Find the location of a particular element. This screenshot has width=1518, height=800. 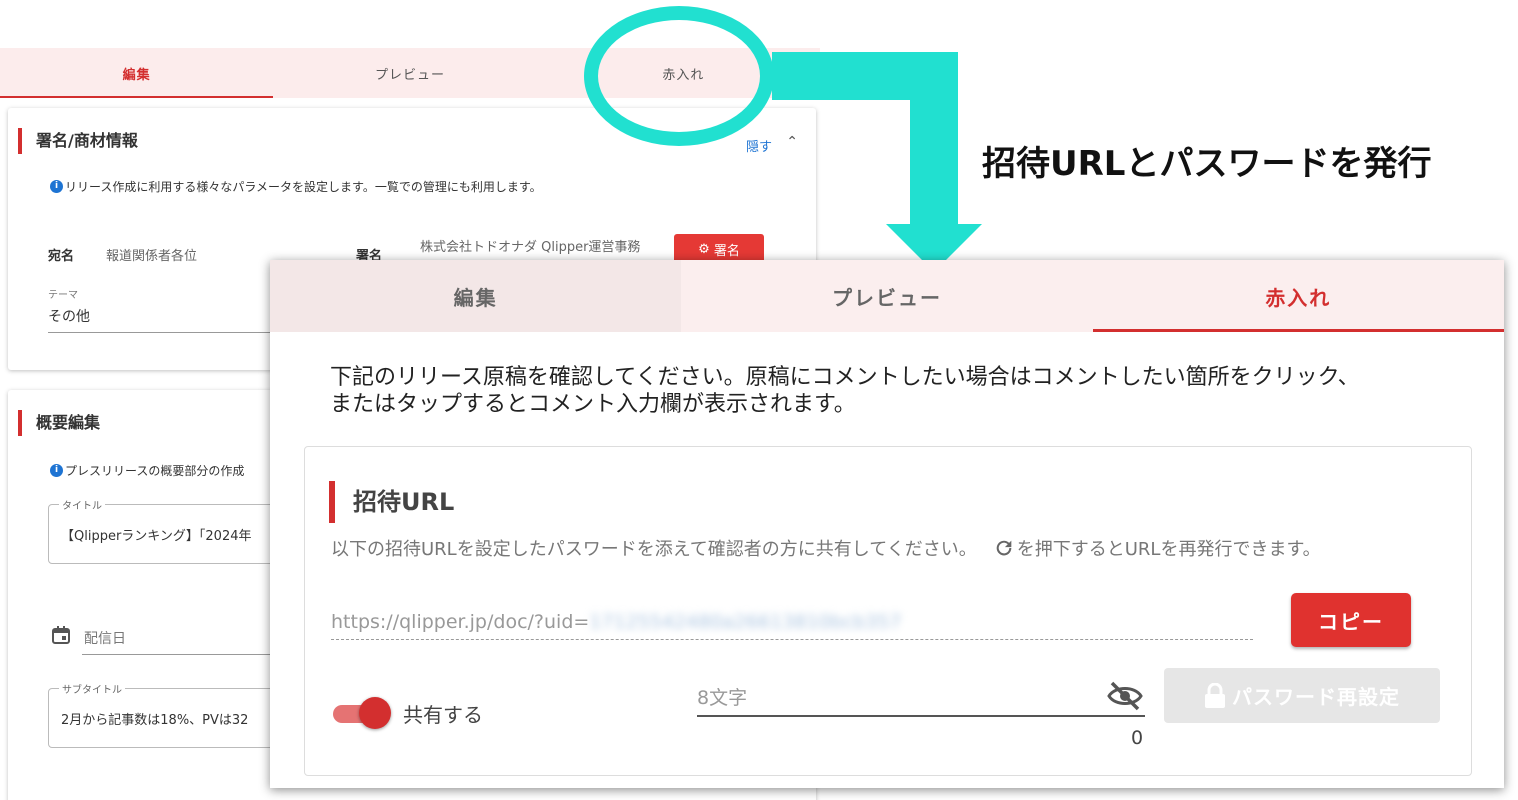

eye-off-icon is located at coordinates (1125, 696).